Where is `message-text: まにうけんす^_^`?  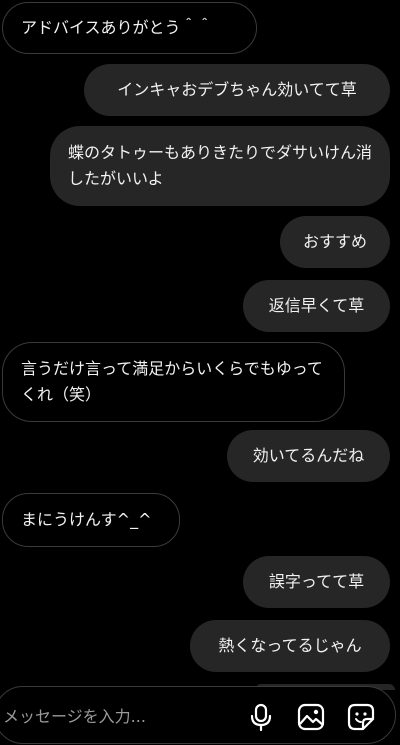 message-text: まにうけんす^_^ is located at coordinates (86, 519).